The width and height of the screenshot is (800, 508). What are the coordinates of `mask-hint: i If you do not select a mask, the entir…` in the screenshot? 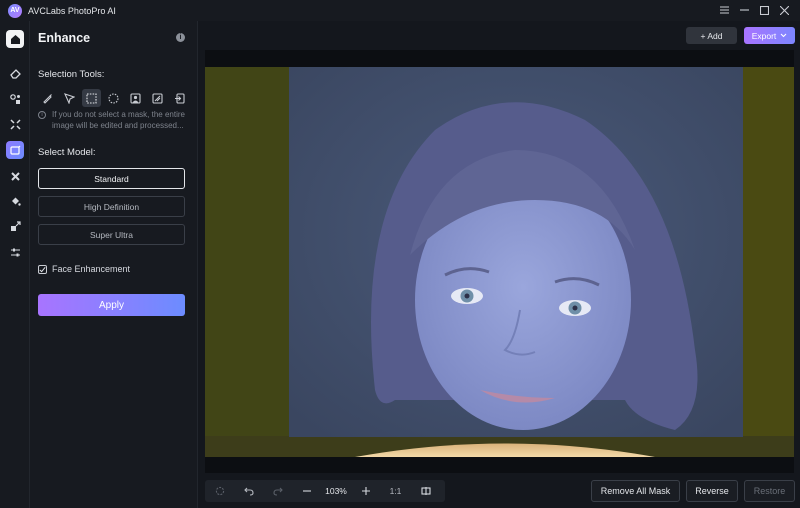 It's located at (114, 120).